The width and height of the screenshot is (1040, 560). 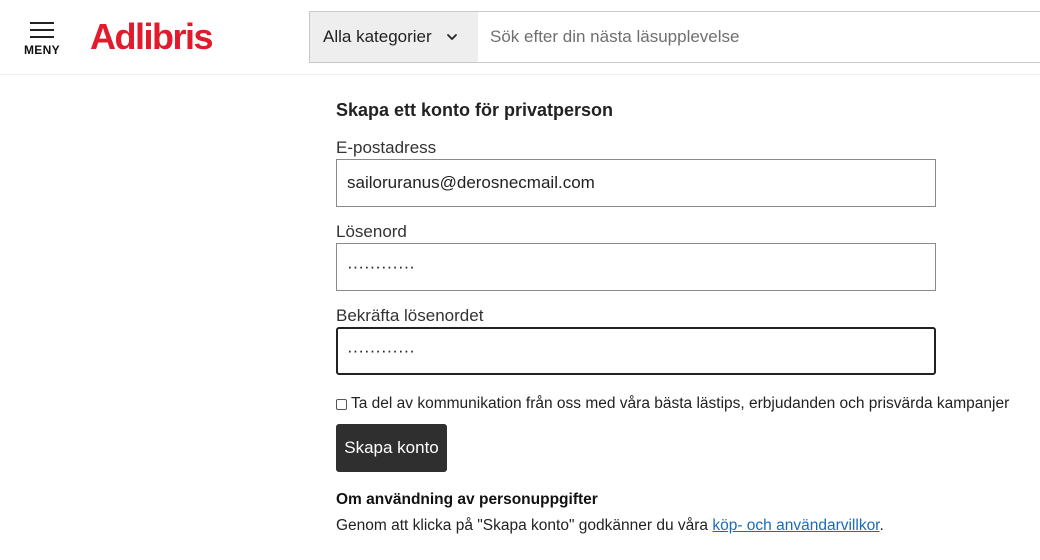 I want to click on confirm-password-field, so click(x=636, y=351).